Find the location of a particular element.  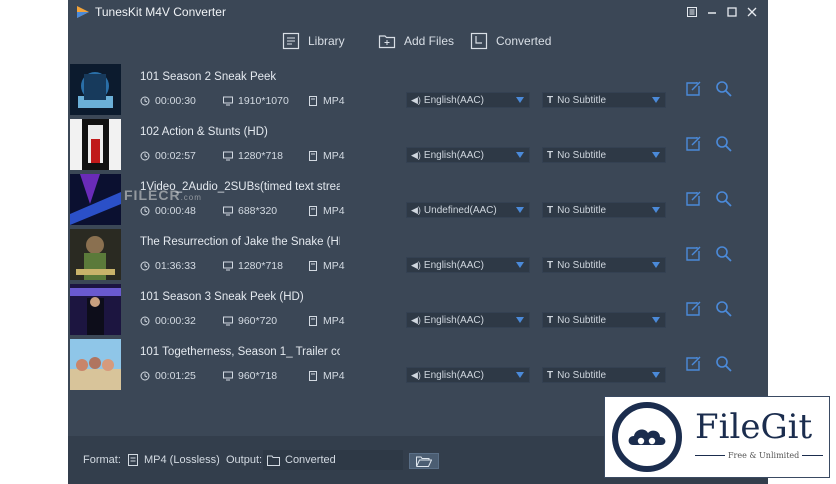

output-label: Output: is located at coordinates (244, 460).